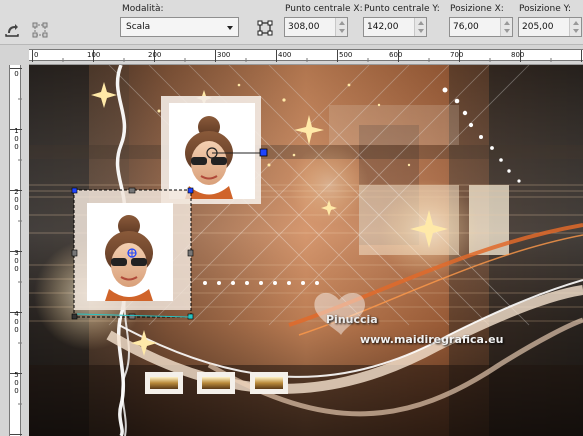 This screenshot has width=583, height=436. I want to click on ruler-corner, so click(14, 55).